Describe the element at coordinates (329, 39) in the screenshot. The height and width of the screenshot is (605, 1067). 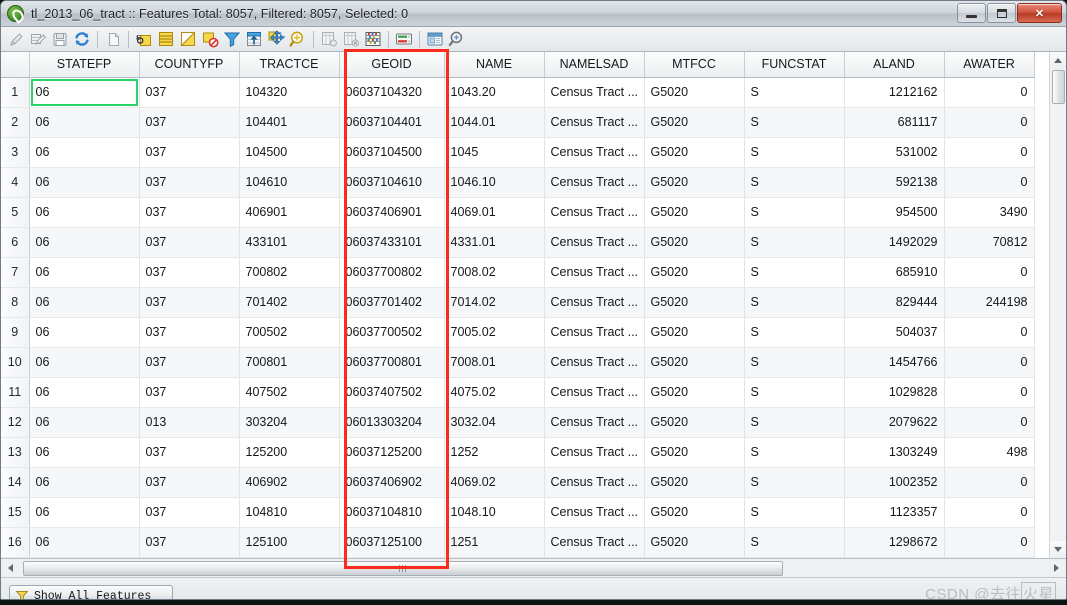
I see `new-column-icon` at that location.